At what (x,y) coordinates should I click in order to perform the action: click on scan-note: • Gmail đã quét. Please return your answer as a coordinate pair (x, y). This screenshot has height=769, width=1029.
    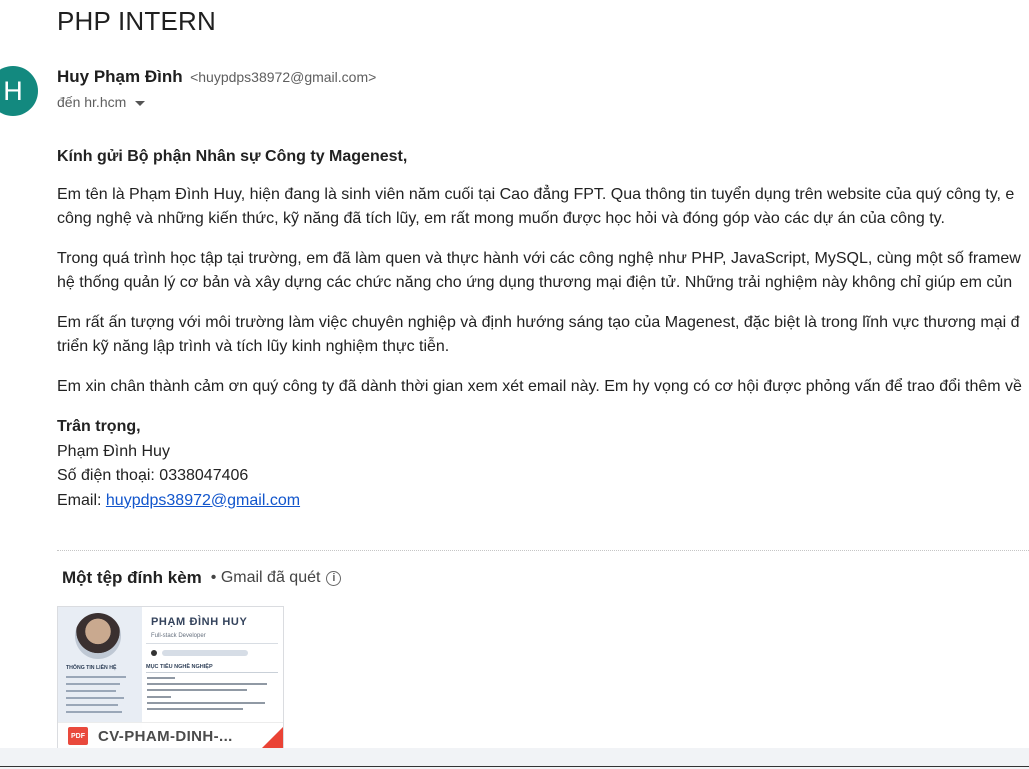
    Looking at the image, I should click on (265, 577).